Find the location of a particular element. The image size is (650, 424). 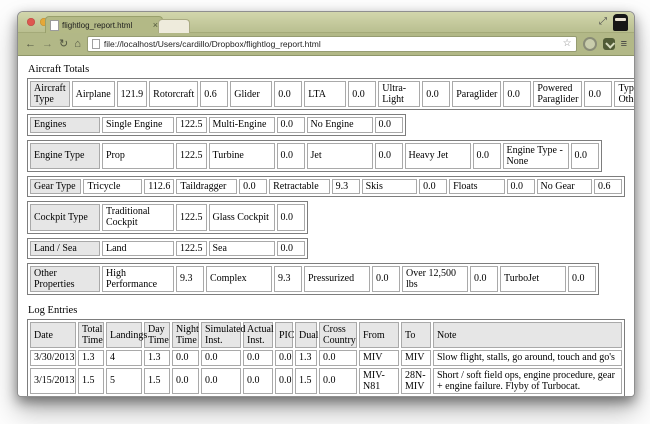

total-name-cell: Single Engine is located at coordinates (138, 125).